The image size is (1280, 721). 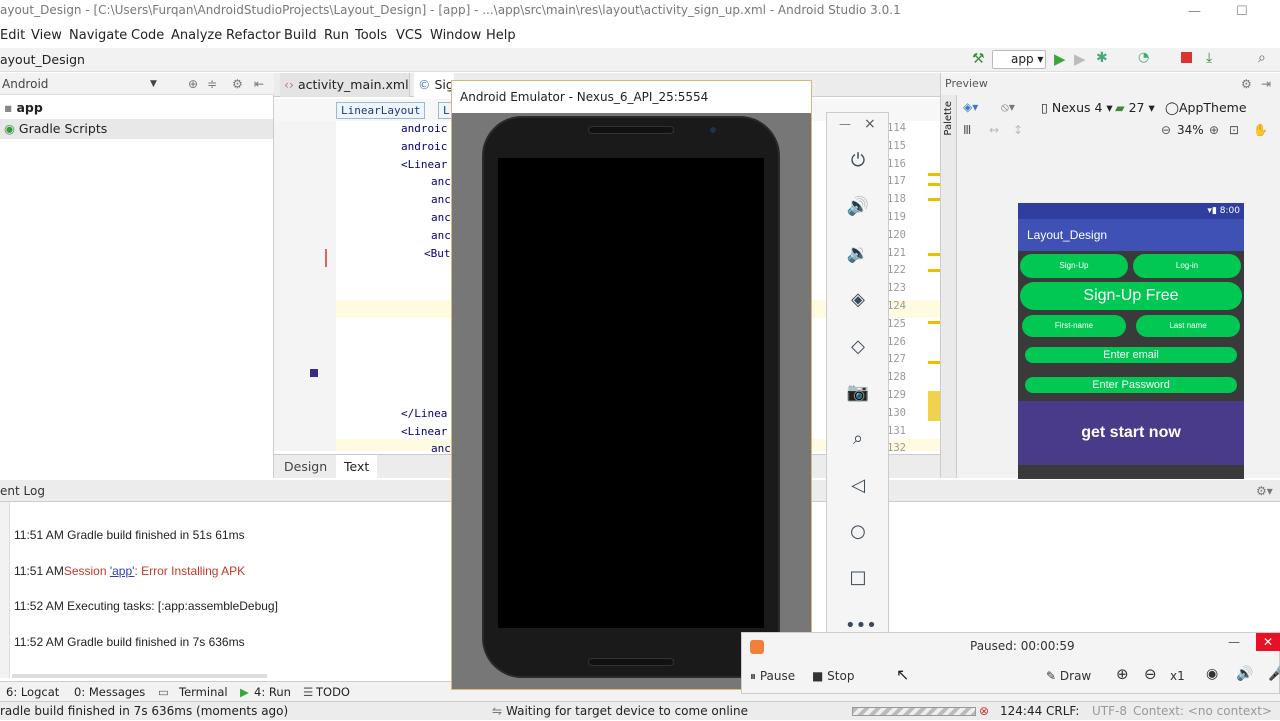 I want to click on line-separator: CRLF:, so click(x=1062, y=711).